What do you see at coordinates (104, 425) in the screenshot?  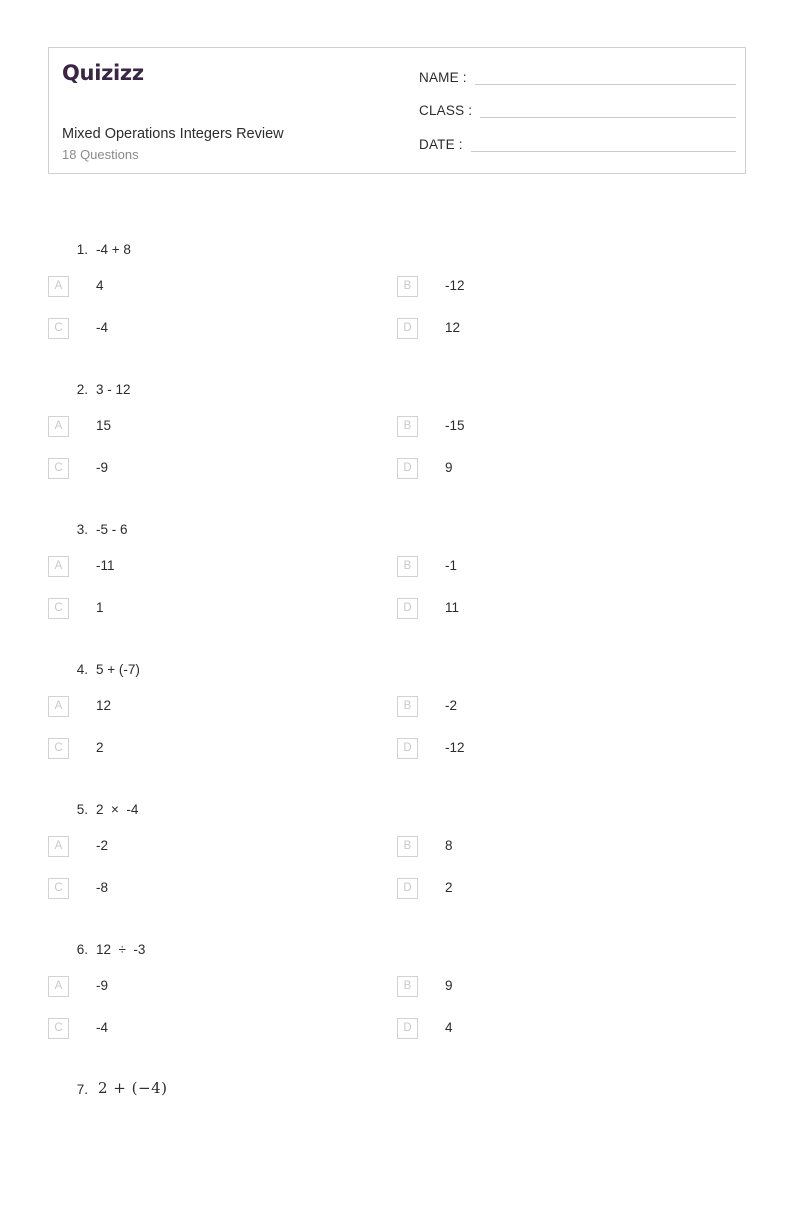 I see `option-text: 15` at bounding box center [104, 425].